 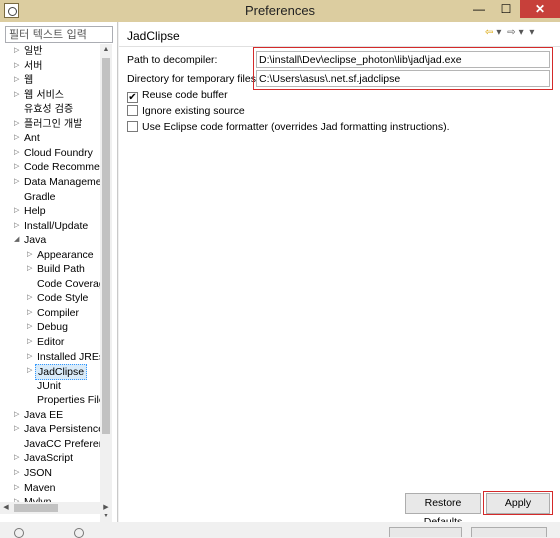 What do you see at coordinates (132, 126) in the screenshot?
I see `eclipse-formatter-checkbox` at bounding box center [132, 126].